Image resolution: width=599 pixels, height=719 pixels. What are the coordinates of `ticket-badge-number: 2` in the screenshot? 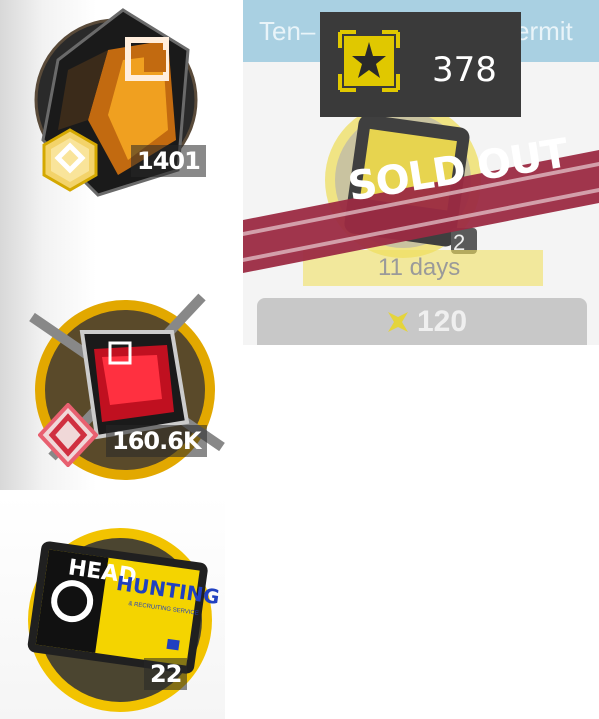 It's located at (459, 242).